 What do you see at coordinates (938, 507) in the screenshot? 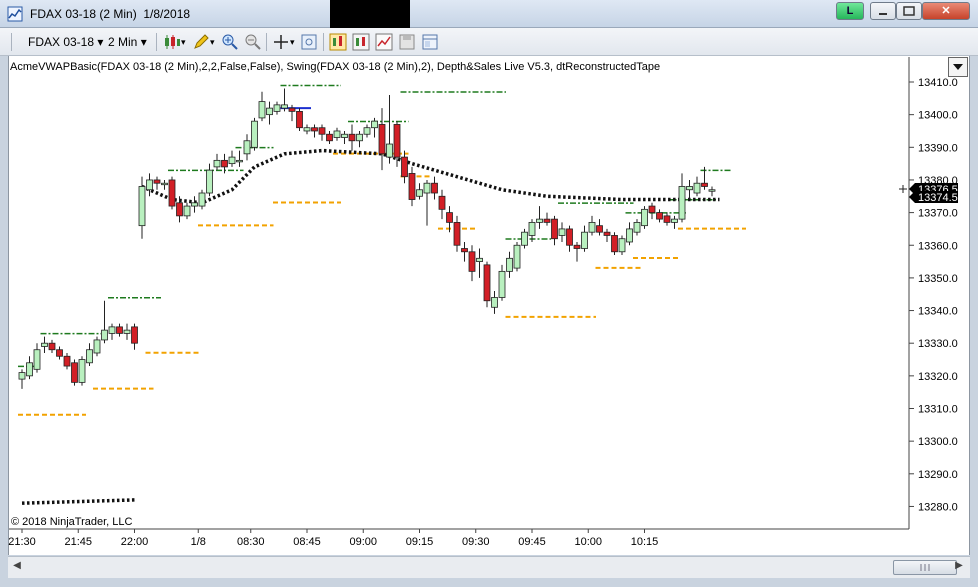
I see `price-tick-label: 13280.0` at bounding box center [938, 507].